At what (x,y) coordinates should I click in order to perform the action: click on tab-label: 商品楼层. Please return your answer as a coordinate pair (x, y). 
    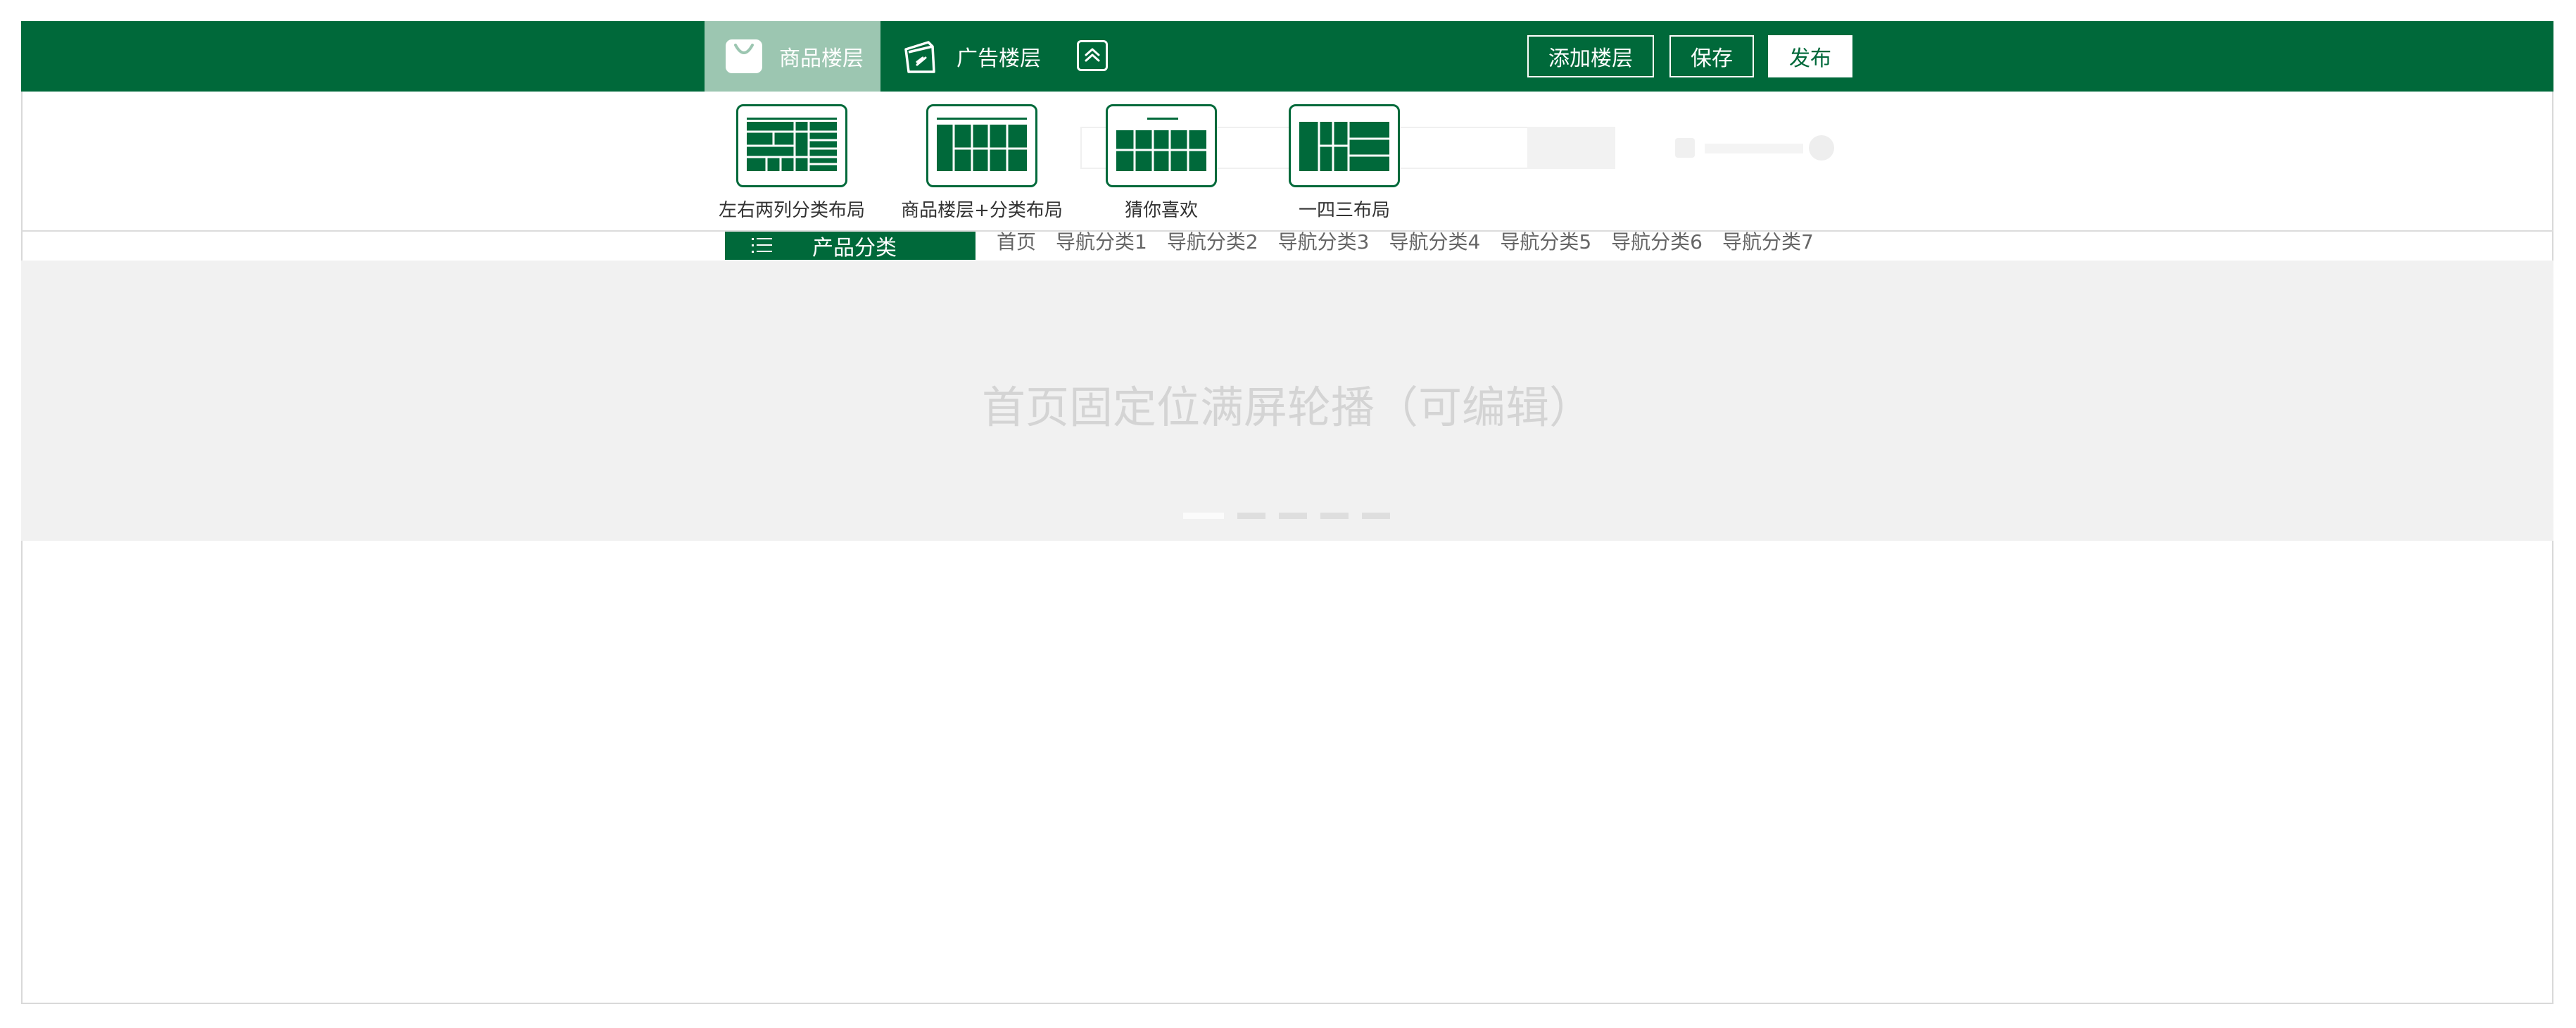
    Looking at the image, I should click on (821, 58).